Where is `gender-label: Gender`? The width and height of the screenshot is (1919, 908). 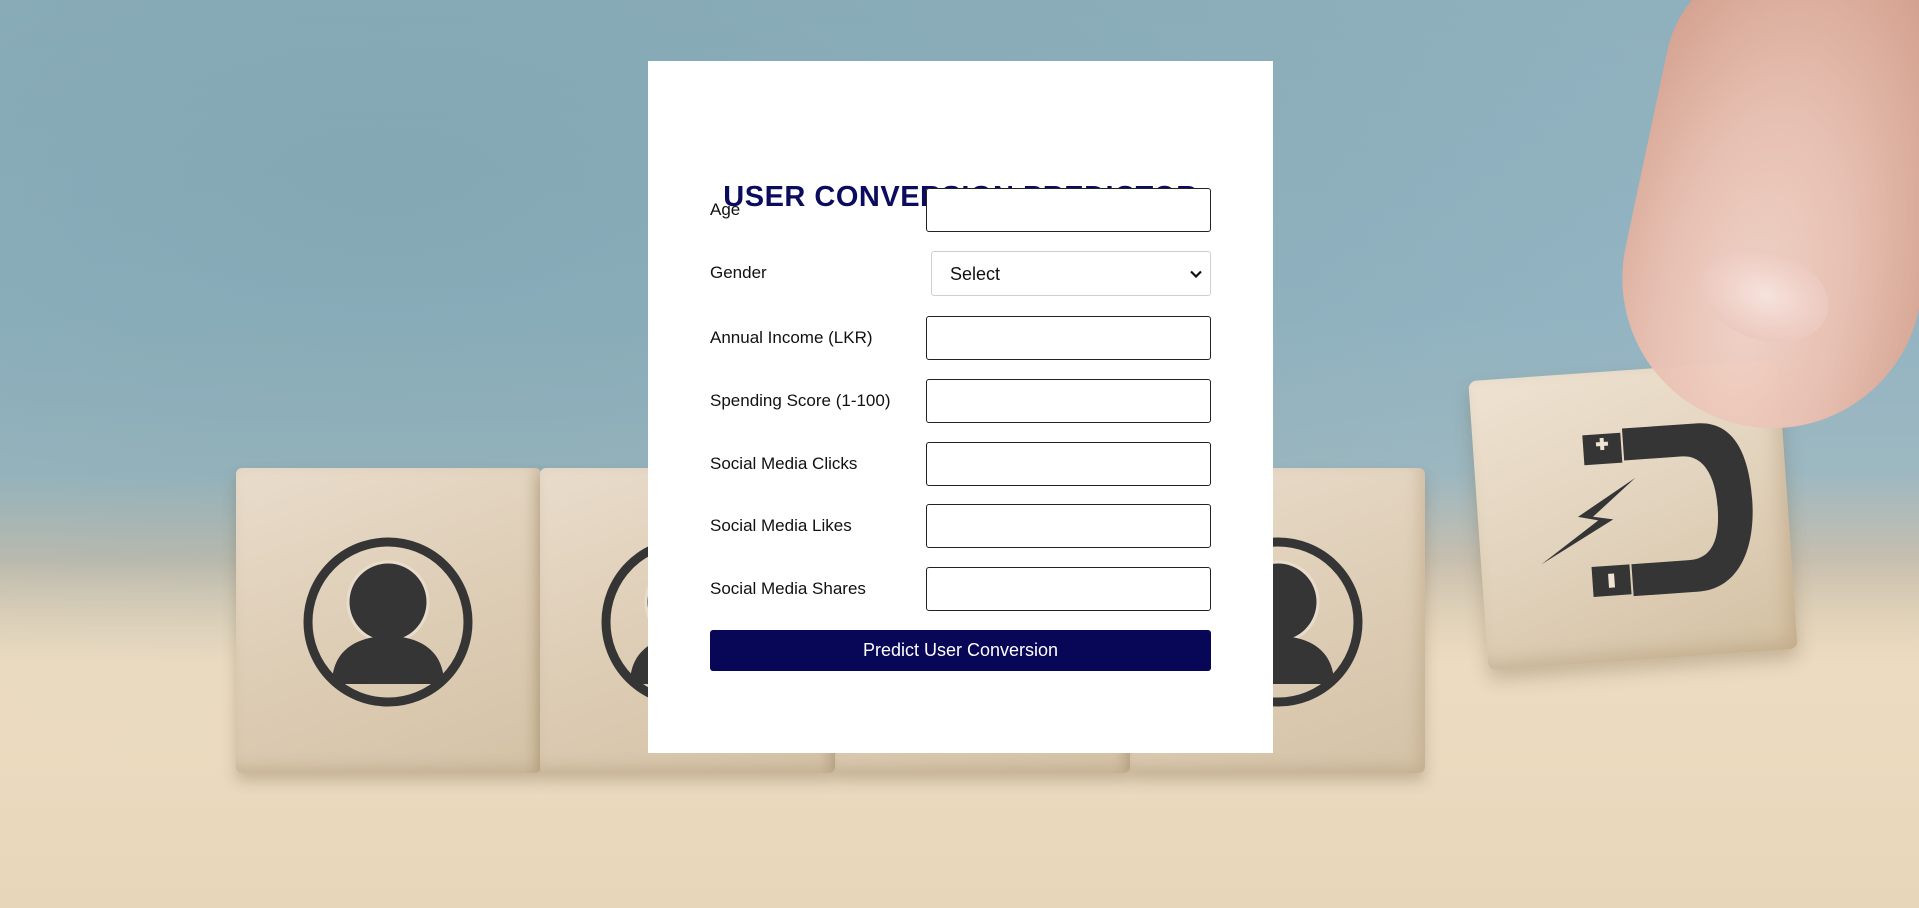
gender-label: Gender is located at coordinates (738, 272).